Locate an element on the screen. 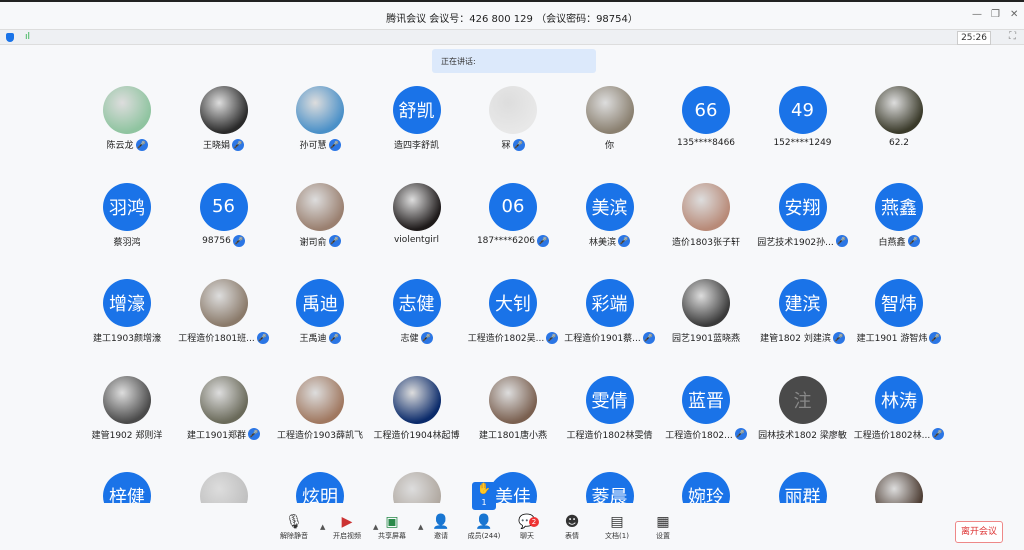 The width and height of the screenshot is (1024, 550). participant-name: 园艺1901蓝晓燕 is located at coordinates (706, 339).